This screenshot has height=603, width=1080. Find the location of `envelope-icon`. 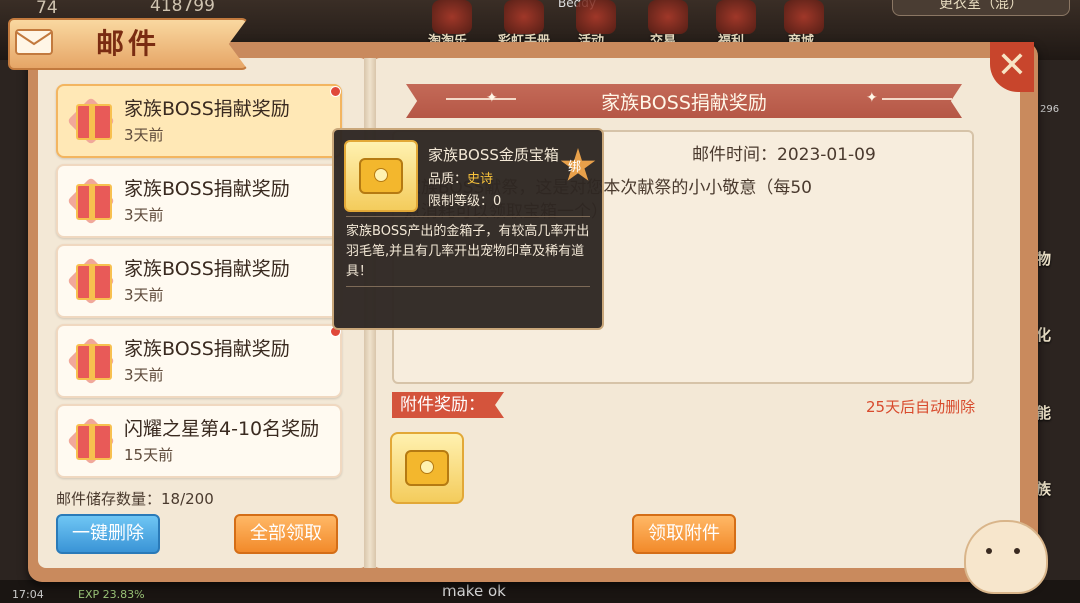

envelope-icon is located at coordinates (34, 42).